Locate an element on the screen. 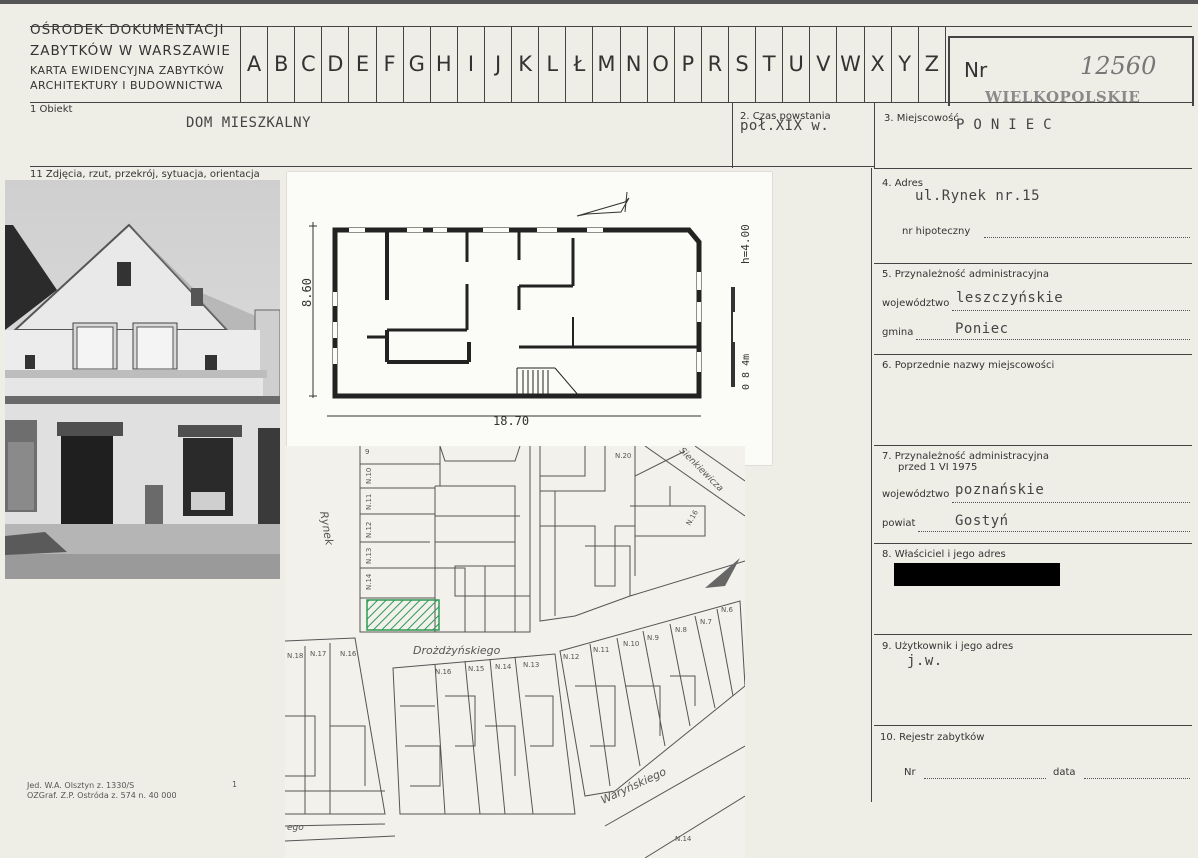 The height and width of the screenshot is (858, 1198). map-north-arrow is located at coordinates (722, 573).